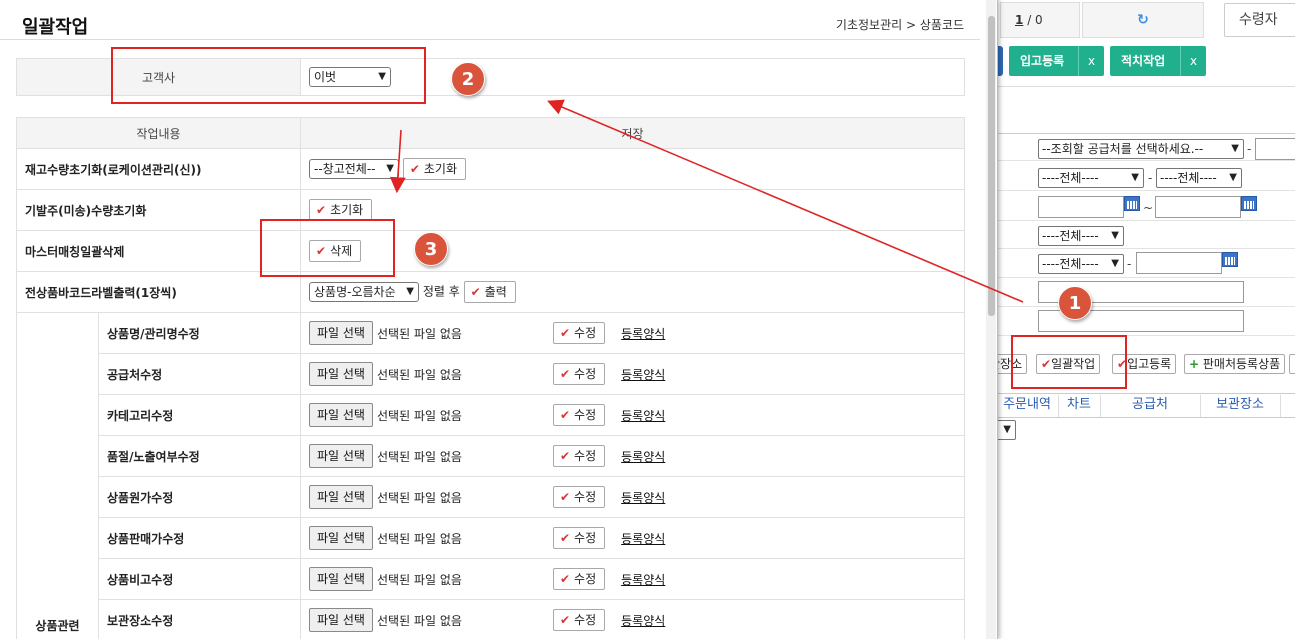 This screenshot has width=1295, height=639. I want to click on task-header: 작업내용, so click(158, 133).